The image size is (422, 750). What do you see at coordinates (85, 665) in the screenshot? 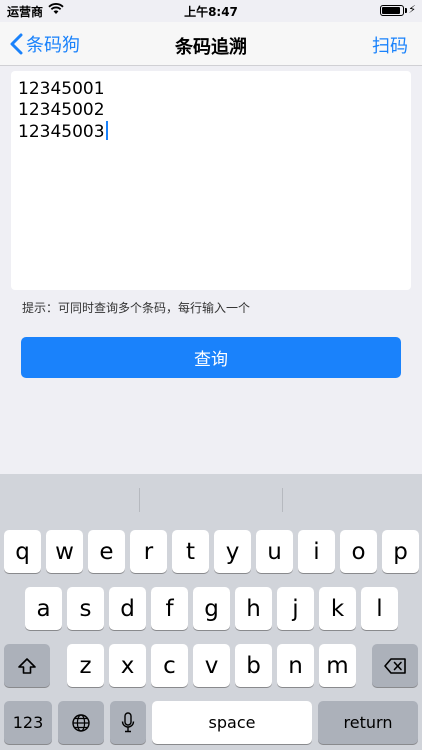
I see `key-z: z` at bounding box center [85, 665].